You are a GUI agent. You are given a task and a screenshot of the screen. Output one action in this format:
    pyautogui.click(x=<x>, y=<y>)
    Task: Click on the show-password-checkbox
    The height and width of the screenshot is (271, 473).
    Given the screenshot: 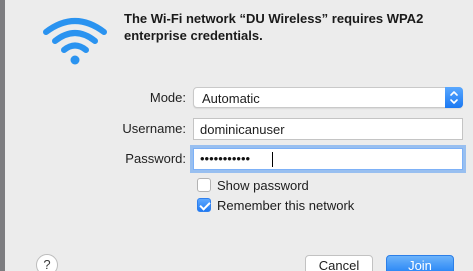 What is the action you would take?
    pyautogui.click(x=204, y=185)
    